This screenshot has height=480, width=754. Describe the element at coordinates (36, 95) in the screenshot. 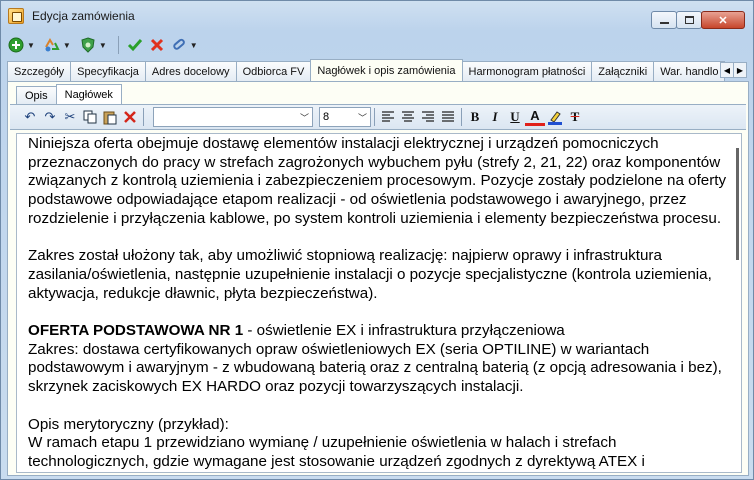

I see `subtab-opis: Opis` at that location.